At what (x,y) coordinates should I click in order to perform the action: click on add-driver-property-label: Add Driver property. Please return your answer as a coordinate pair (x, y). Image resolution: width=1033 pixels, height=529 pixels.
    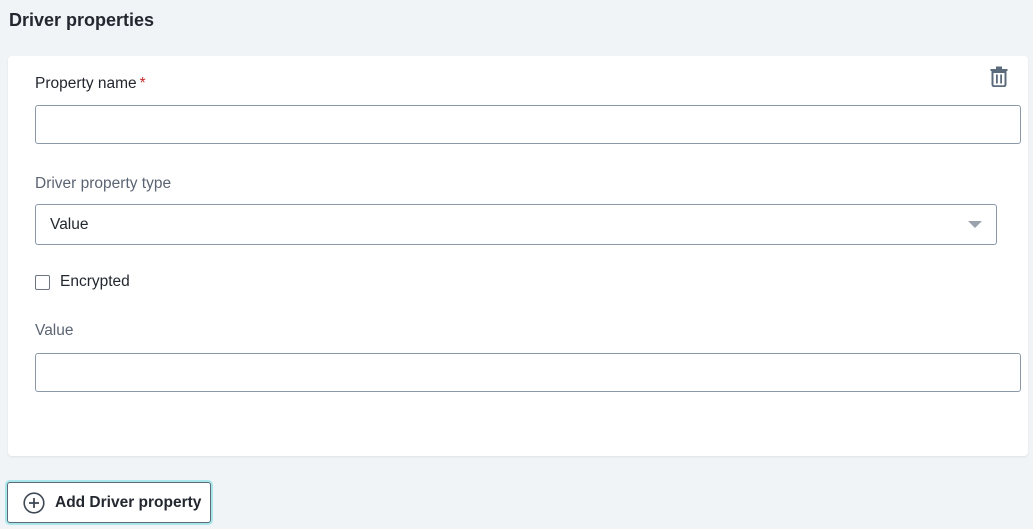
    Looking at the image, I should click on (128, 502).